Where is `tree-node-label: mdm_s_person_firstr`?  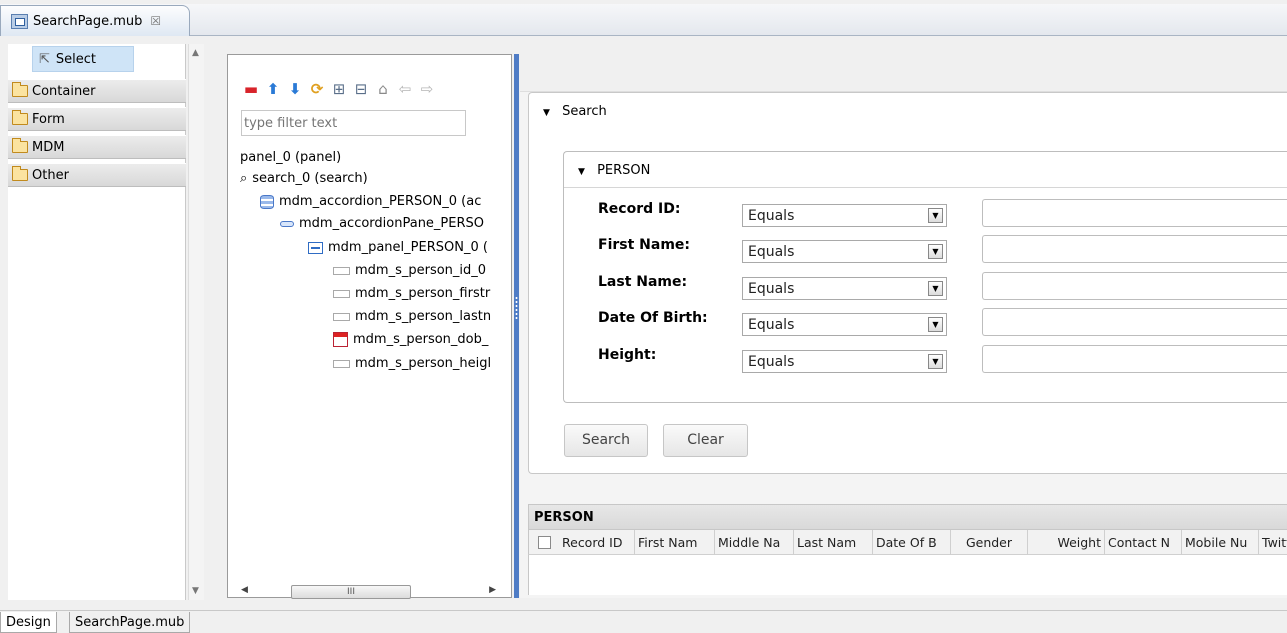
tree-node-label: mdm_s_person_firstr is located at coordinates (423, 293).